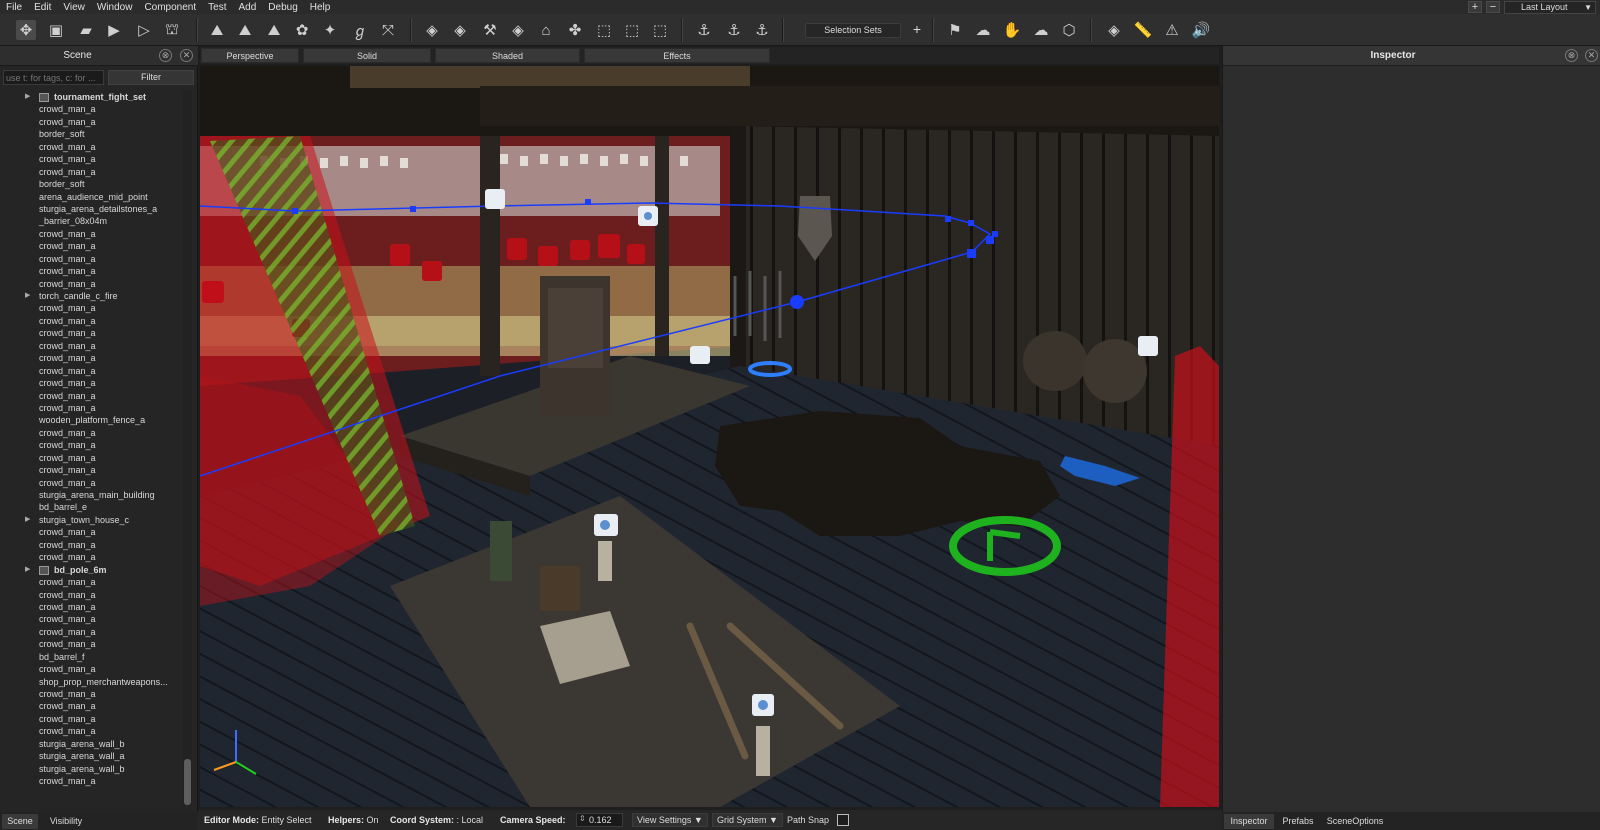 The height and width of the screenshot is (830, 1600). Describe the element at coordinates (90, 97) in the screenshot. I see `scene-tree-item: ▶ tournament_fight_set` at that location.